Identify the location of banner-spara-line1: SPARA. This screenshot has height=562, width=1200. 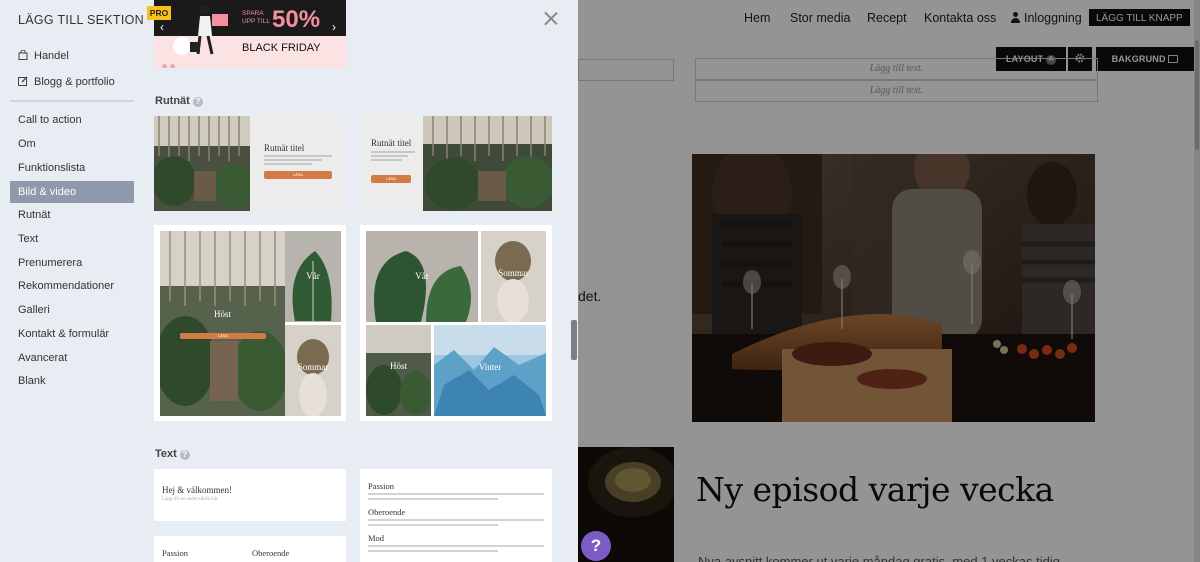
(253, 13).